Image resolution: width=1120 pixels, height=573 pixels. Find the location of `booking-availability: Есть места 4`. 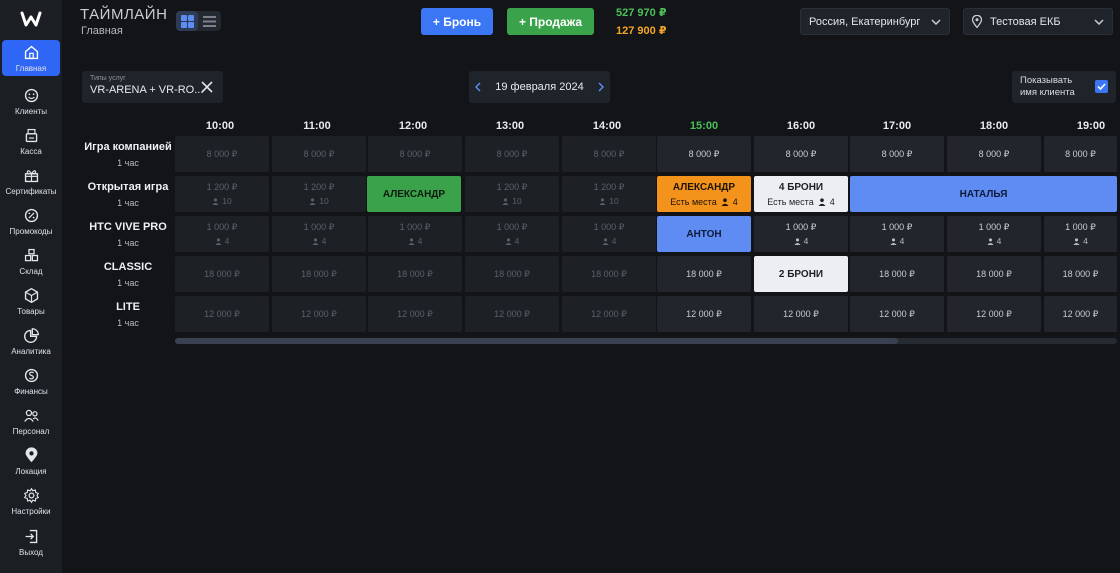

booking-availability: Есть места 4 is located at coordinates (800, 202).